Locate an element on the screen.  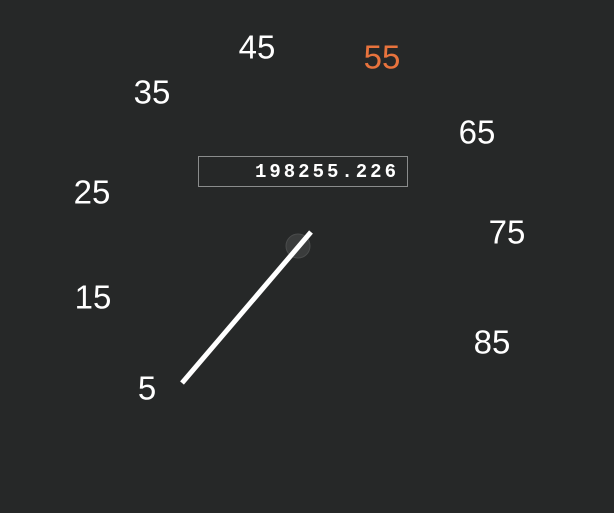
speed-mark-75: 75 is located at coordinates (507, 232).